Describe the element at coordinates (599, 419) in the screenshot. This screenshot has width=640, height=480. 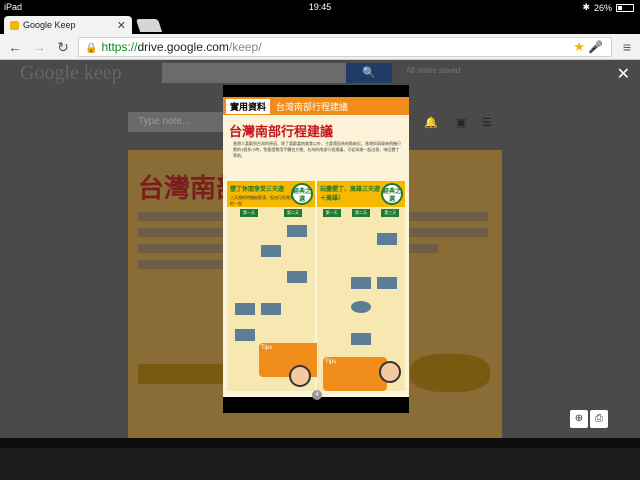
I see `print-button: ⎙` at that location.